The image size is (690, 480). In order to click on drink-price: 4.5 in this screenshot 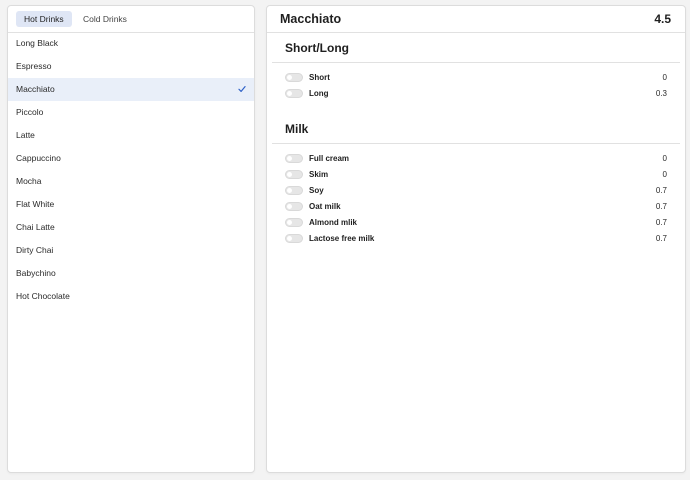, I will do `click(662, 19)`.